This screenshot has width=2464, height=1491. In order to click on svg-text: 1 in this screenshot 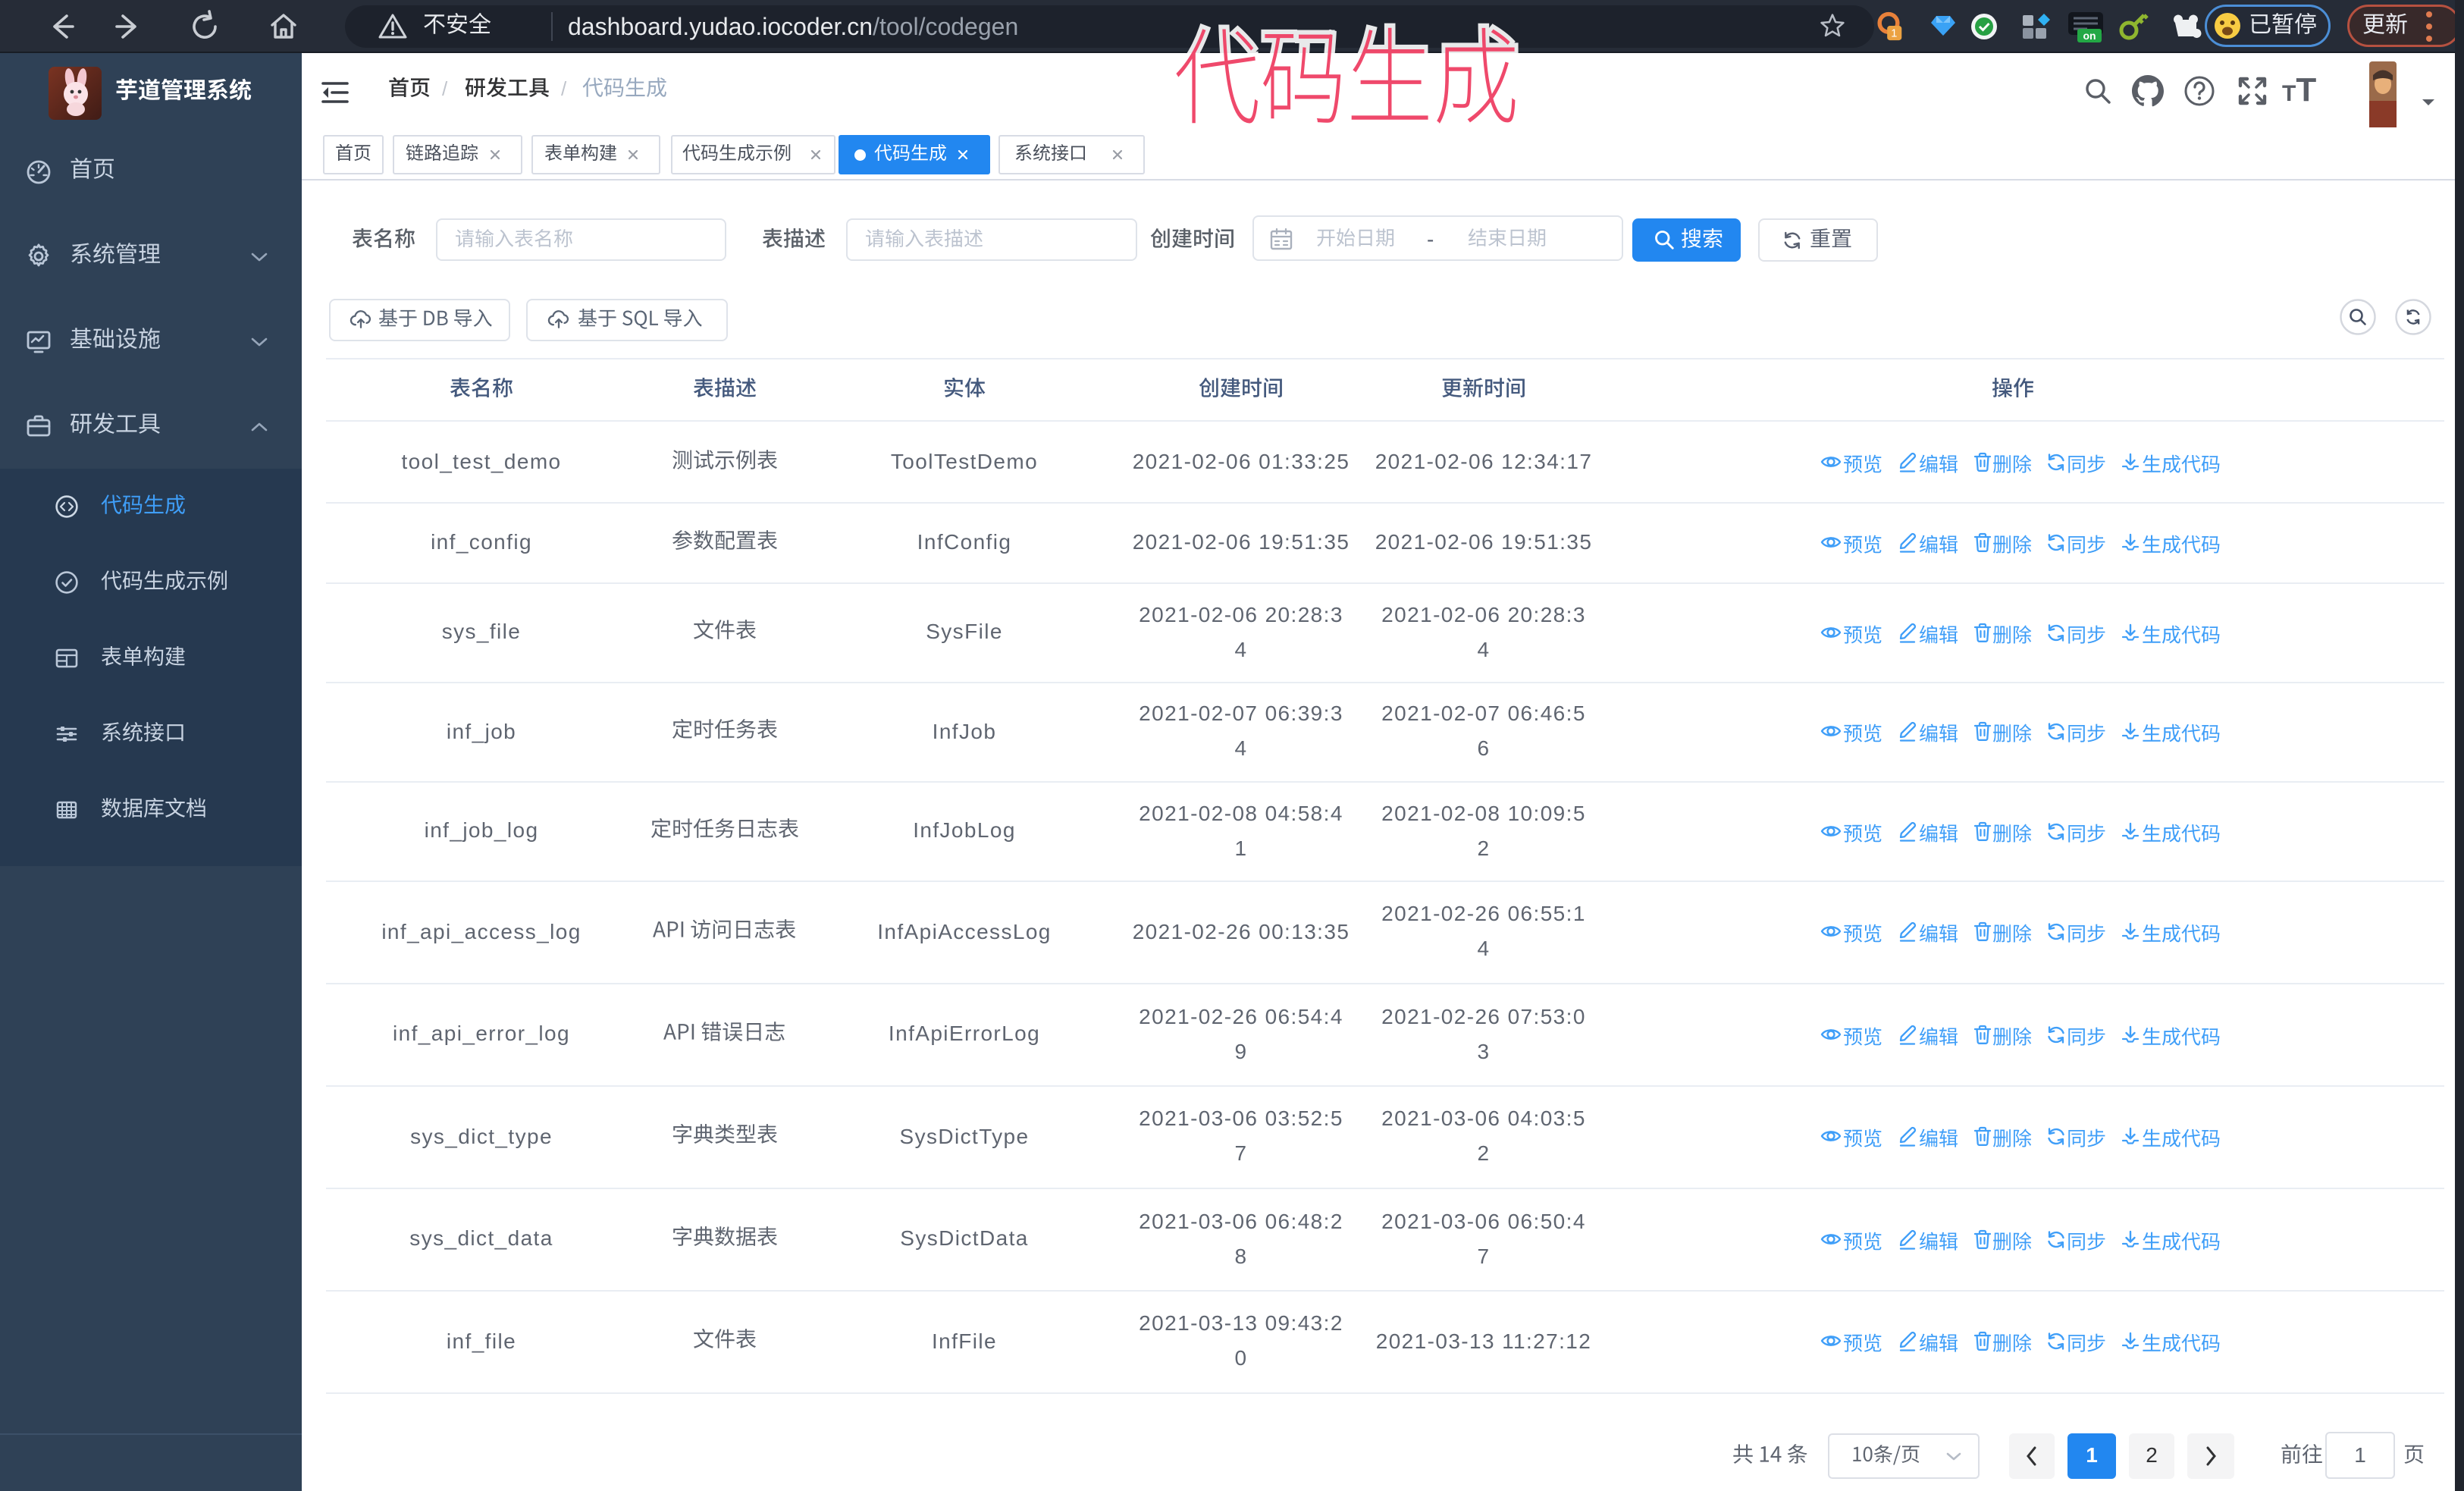, I will do `click(1894, 34)`.